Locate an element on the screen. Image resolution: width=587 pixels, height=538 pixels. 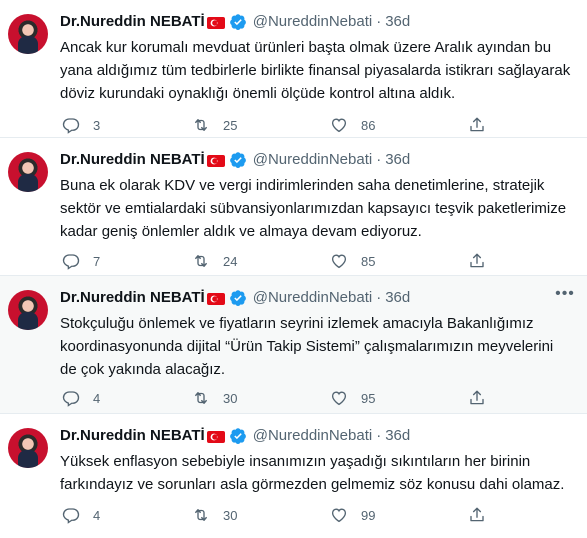
retweet-button: 25 is located at coordinates (214, 125).